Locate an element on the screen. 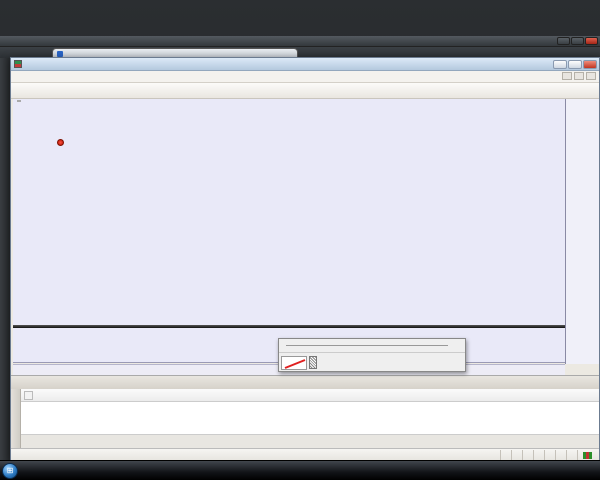  annotation-palette-row is located at coordinates (372, 362).